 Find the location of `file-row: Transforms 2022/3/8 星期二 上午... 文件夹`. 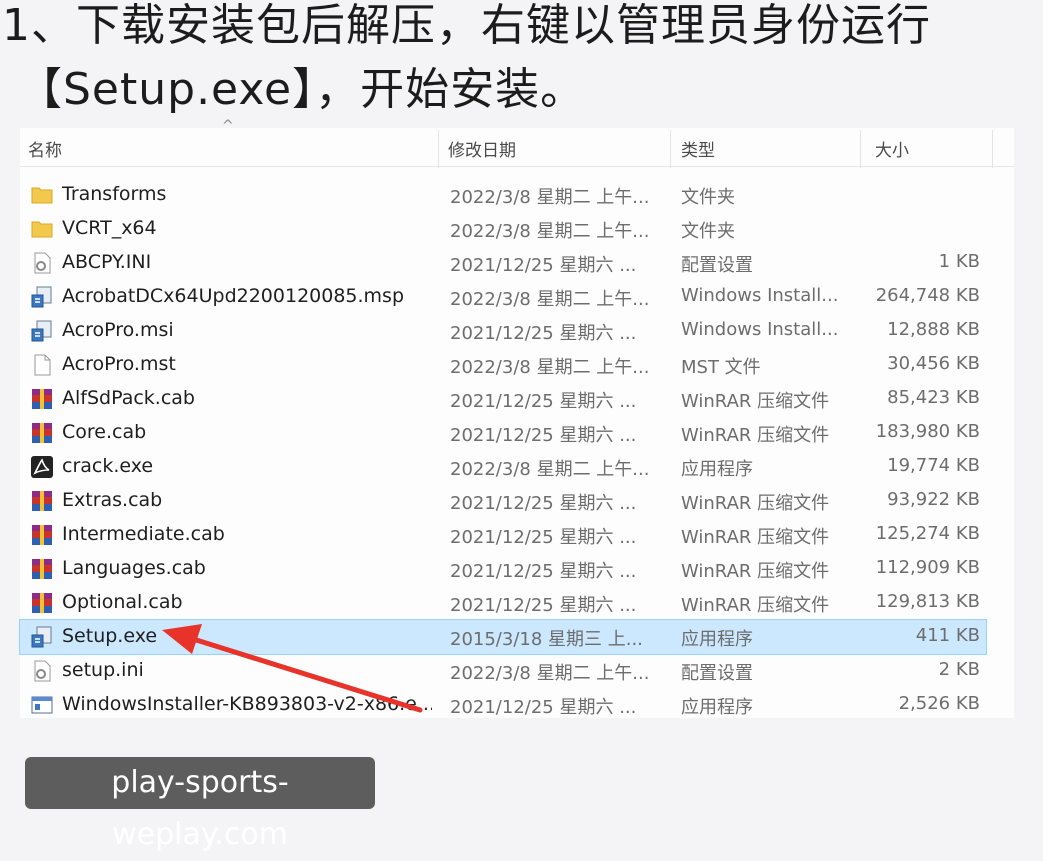

file-row: Transforms 2022/3/8 星期二 上午... 文件夹 is located at coordinates (503, 195).